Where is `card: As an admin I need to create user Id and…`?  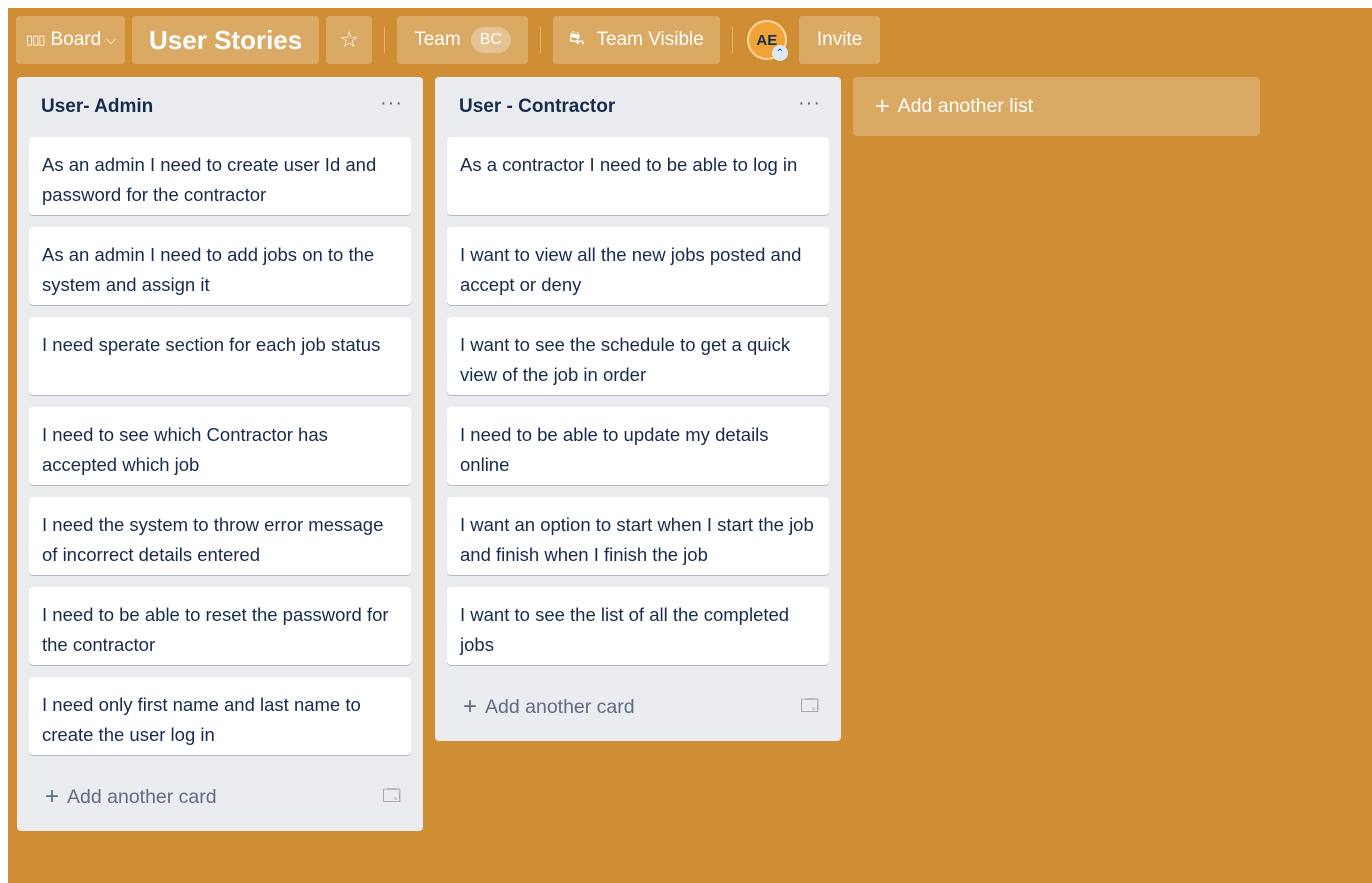 card: As an admin I need to create user Id and… is located at coordinates (220, 176).